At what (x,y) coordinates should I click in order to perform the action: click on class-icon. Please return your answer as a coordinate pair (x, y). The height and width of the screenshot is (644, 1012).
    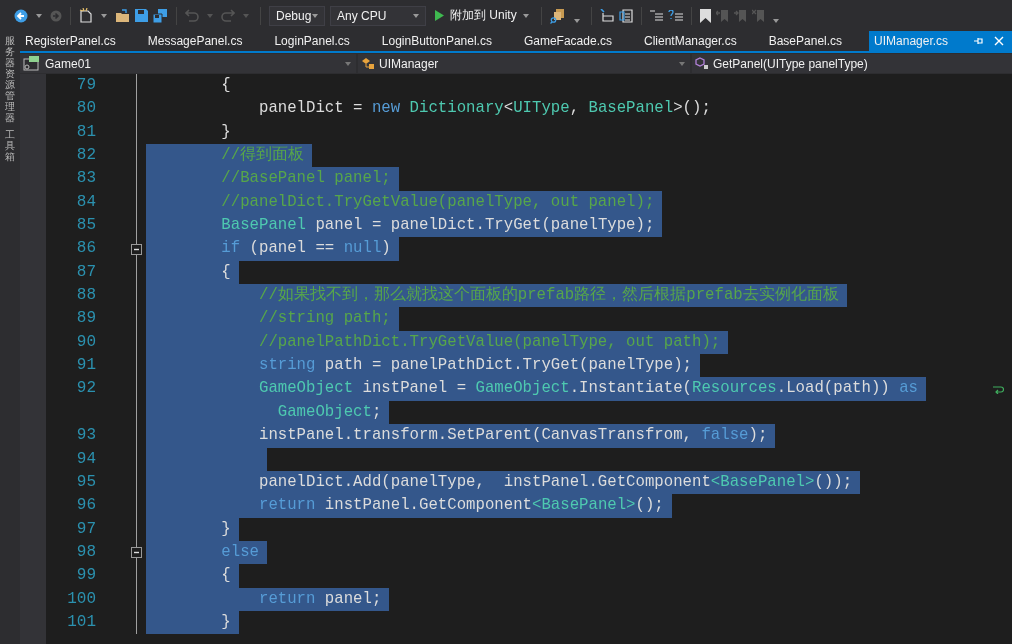
    Looking at the image, I should click on (368, 63).